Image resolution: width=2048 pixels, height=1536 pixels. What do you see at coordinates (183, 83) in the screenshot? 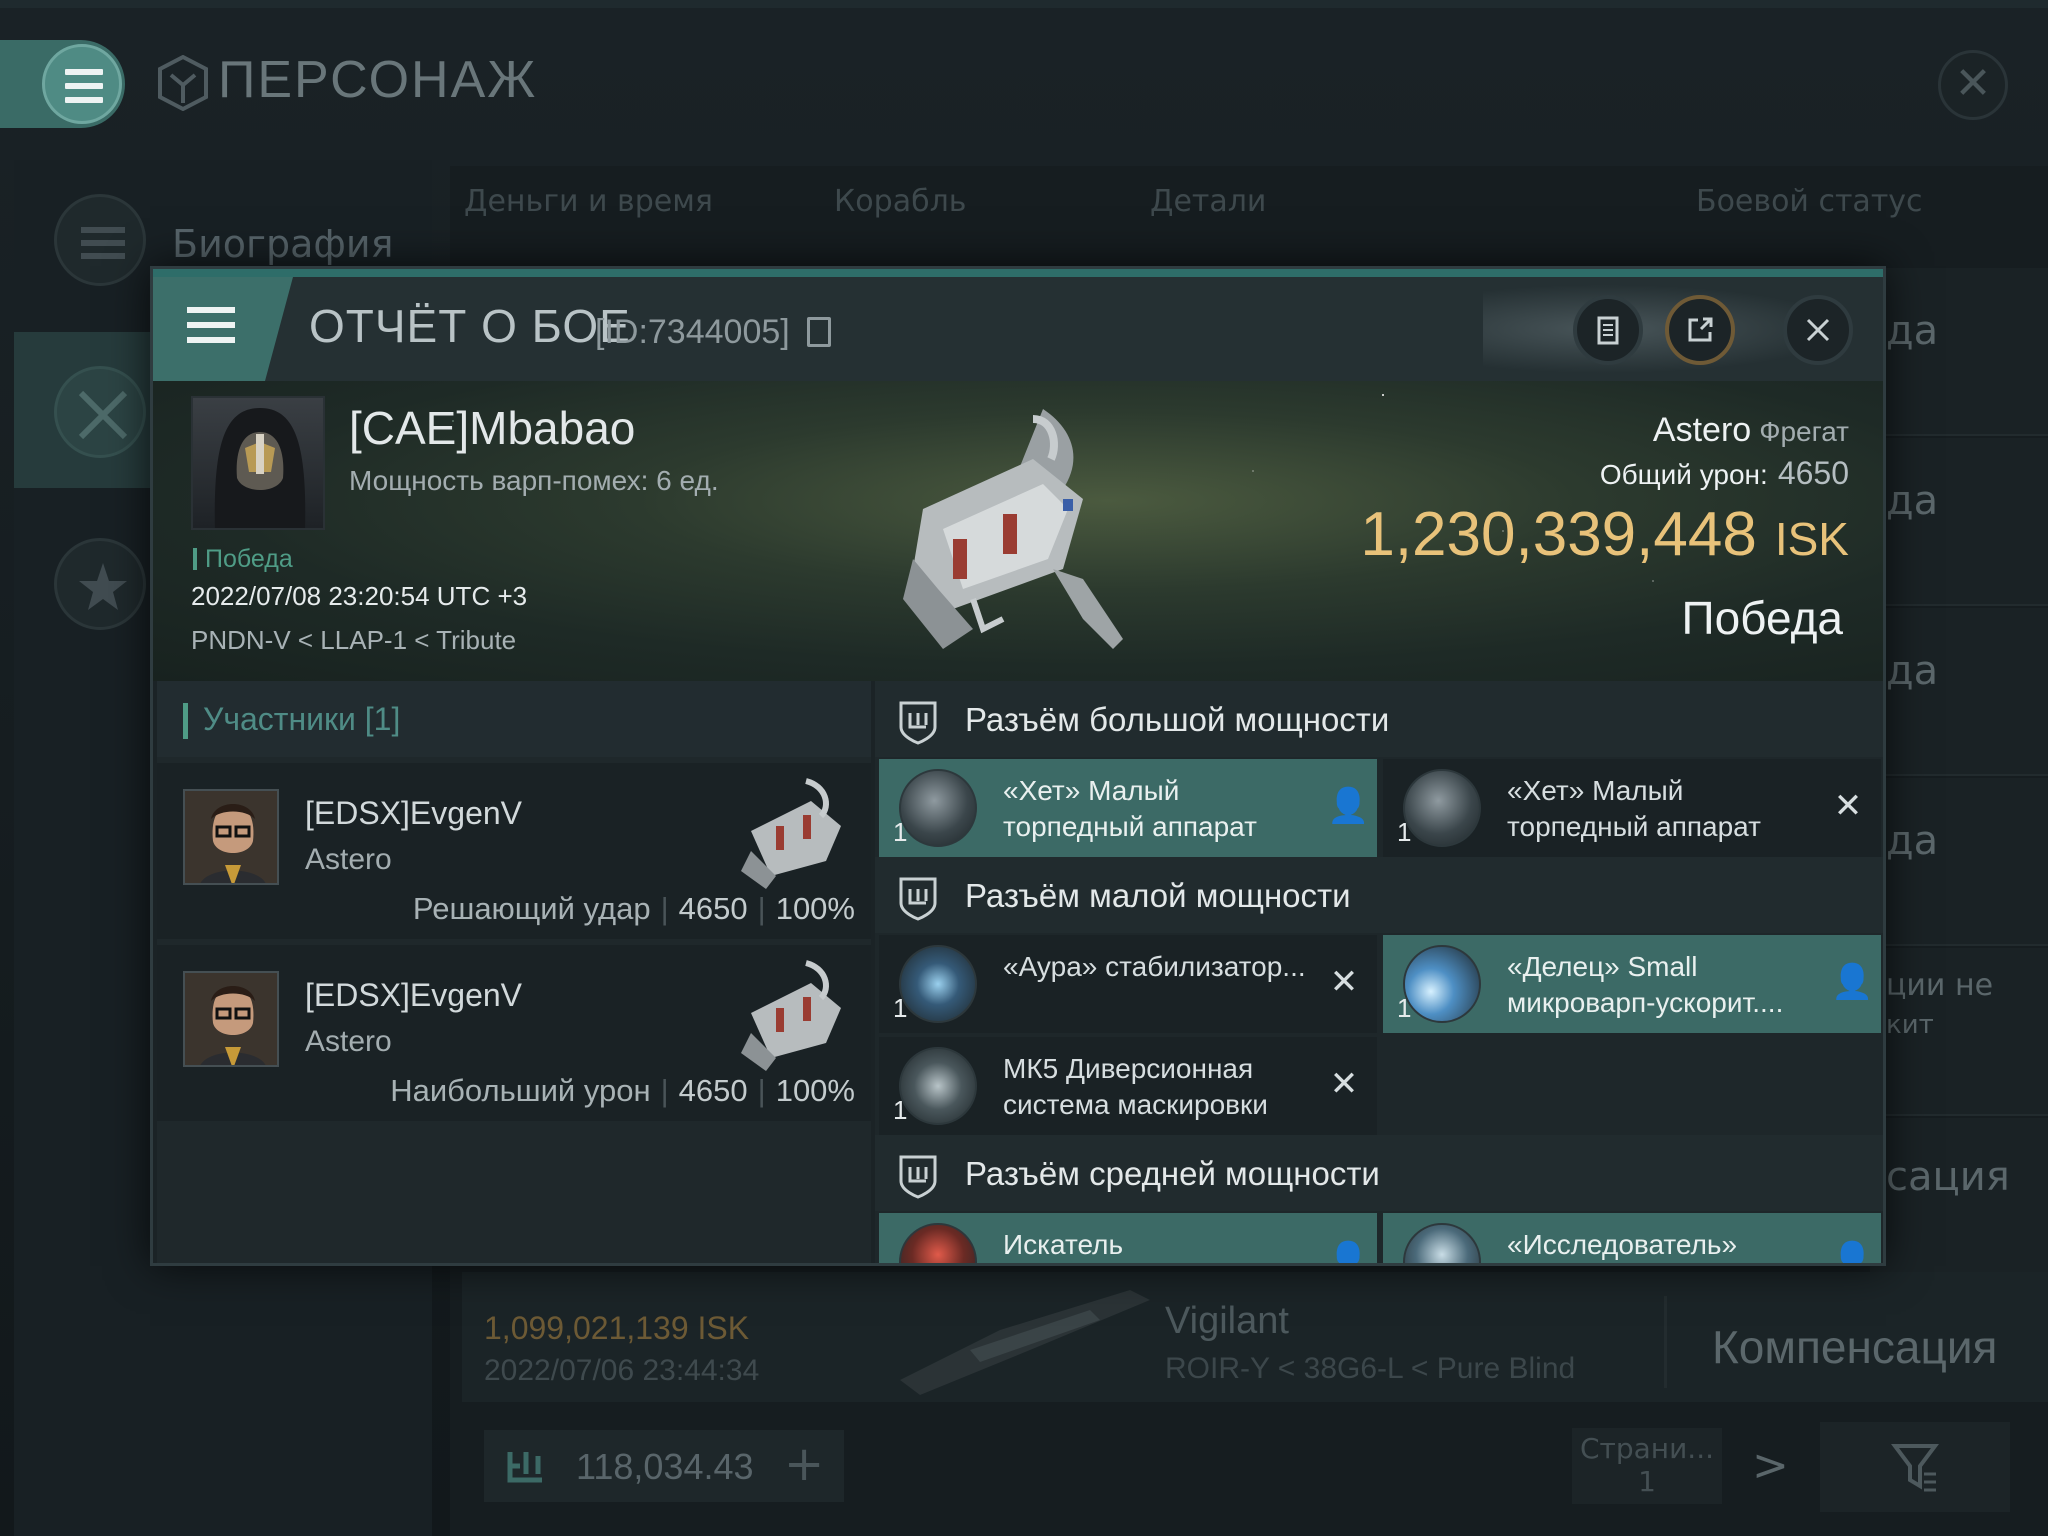
I see `character-icon` at bounding box center [183, 83].